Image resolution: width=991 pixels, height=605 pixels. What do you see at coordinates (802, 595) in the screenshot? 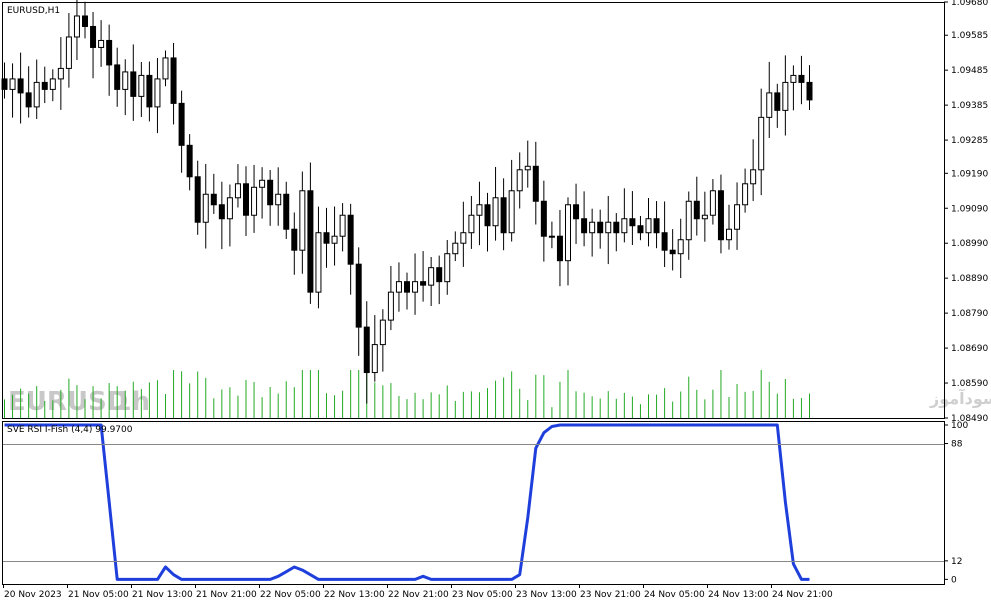
I see `time-tick-label: 24 Nov 21:00` at bounding box center [802, 595].